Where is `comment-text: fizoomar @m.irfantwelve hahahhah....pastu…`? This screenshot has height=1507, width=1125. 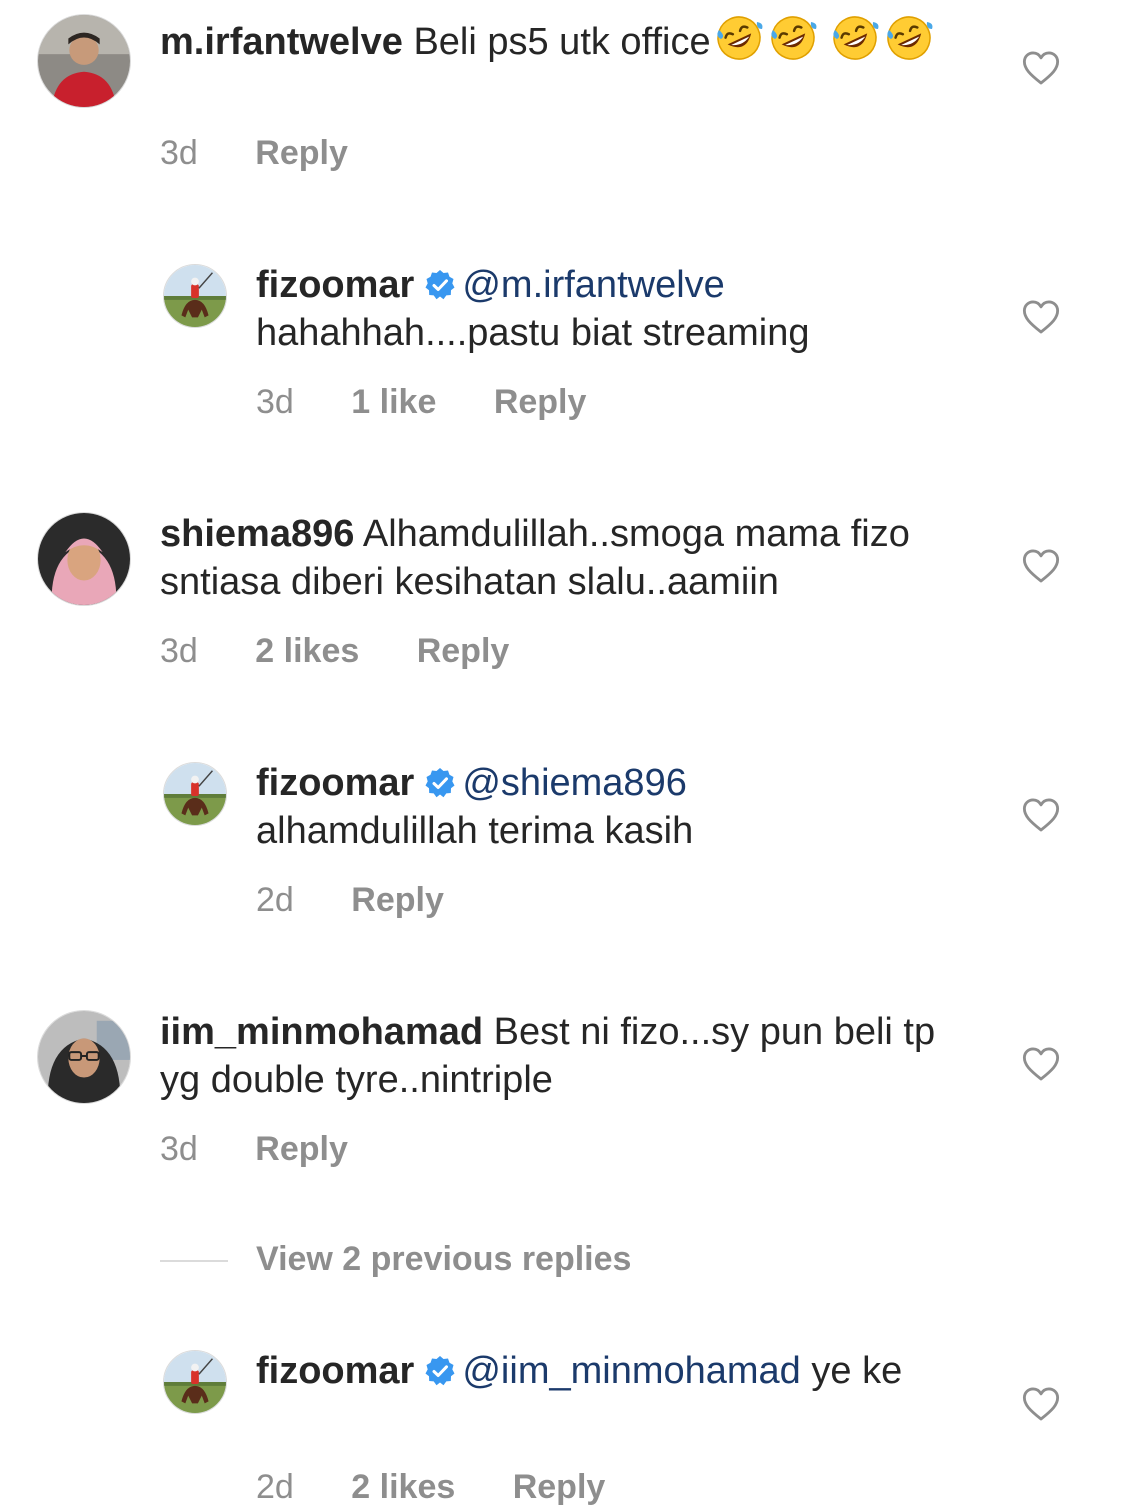 comment-text: fizoomar @m.irfantwelve hahahhah....pastu… is located at coordinates (620, 309).